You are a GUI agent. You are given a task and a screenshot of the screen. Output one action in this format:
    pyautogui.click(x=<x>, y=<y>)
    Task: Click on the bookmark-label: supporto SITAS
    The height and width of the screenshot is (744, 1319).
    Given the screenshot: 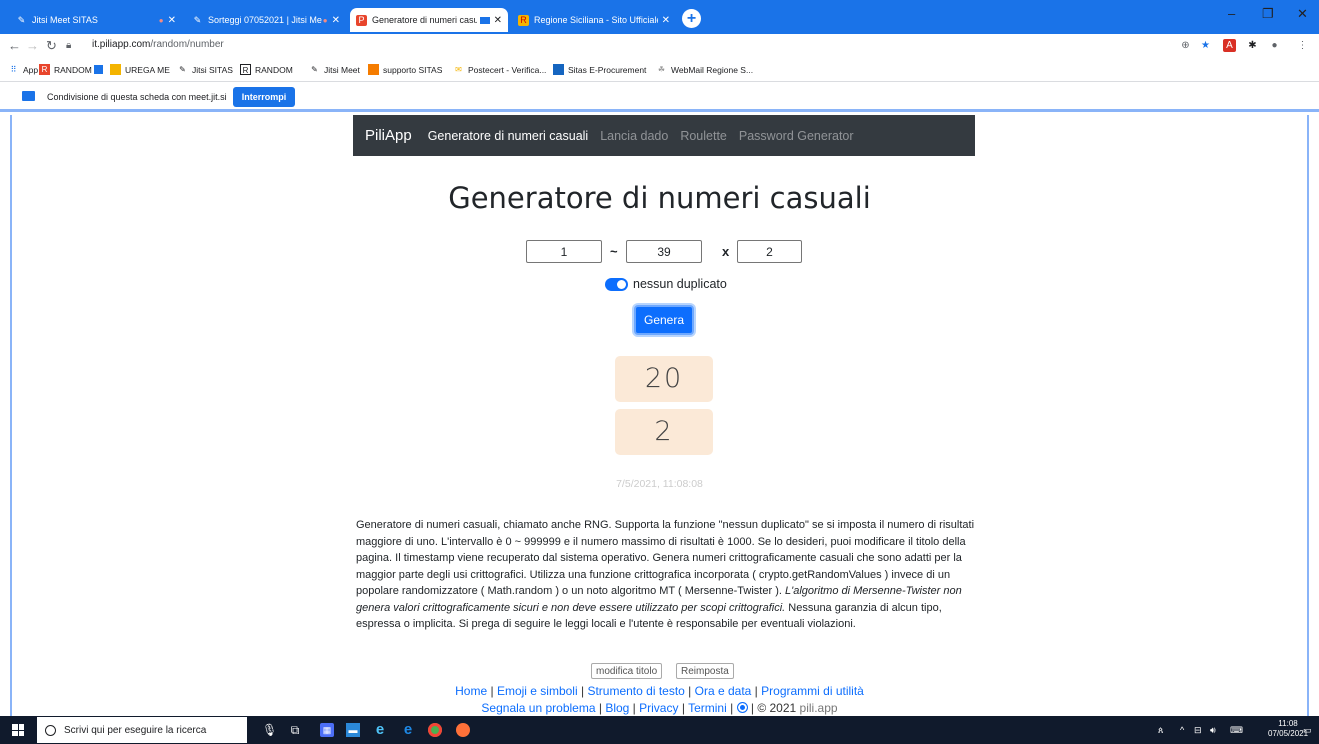 What is the action you would take?
    pyautogui.click(x=413, y=69)
    